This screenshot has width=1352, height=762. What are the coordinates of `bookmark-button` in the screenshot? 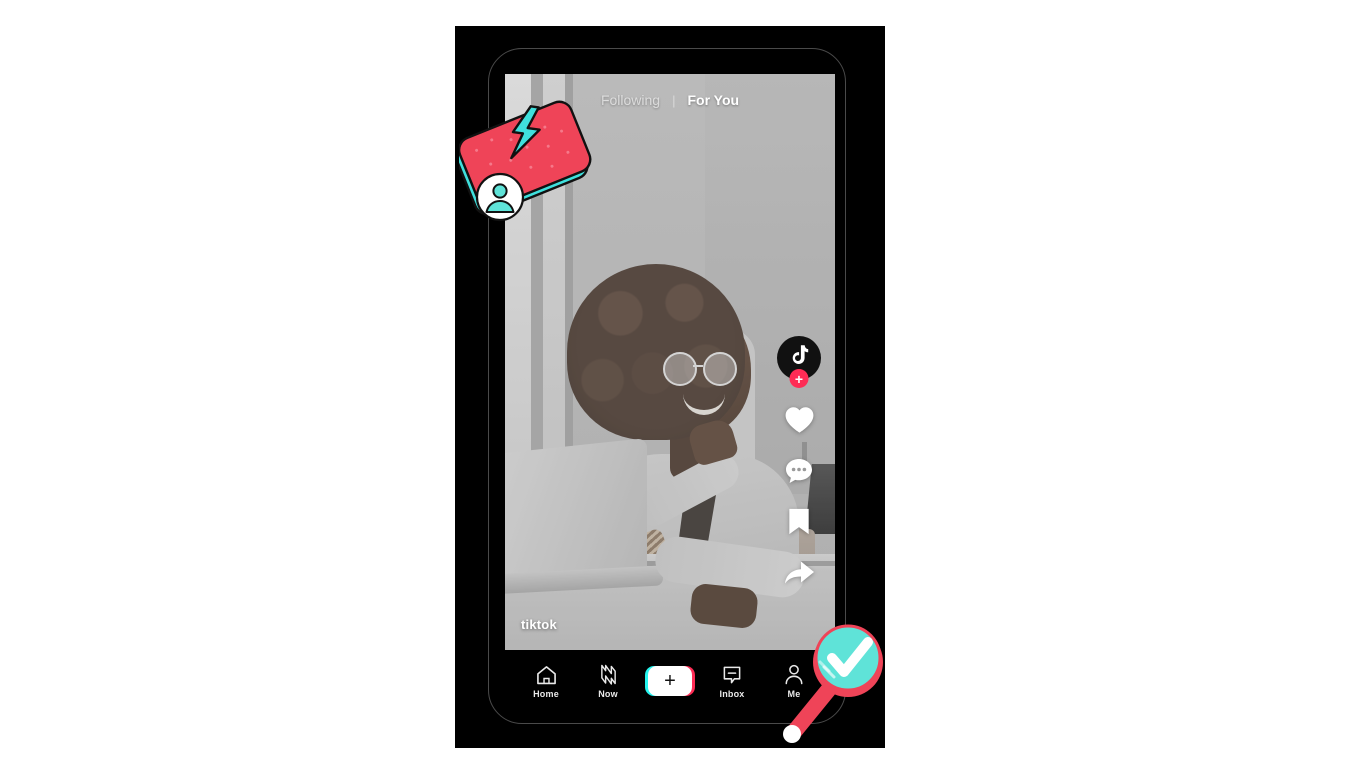 It's located at (799, 524).